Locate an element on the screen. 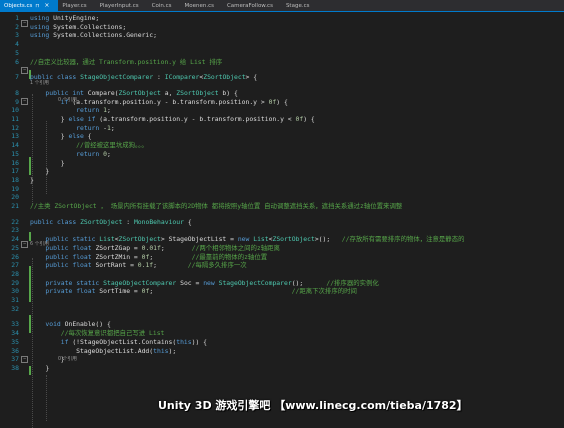 The height and width of the screenshot is (428, 564). tab-moenen-cs: Moenen.cs is located at coordinates (201, 5).